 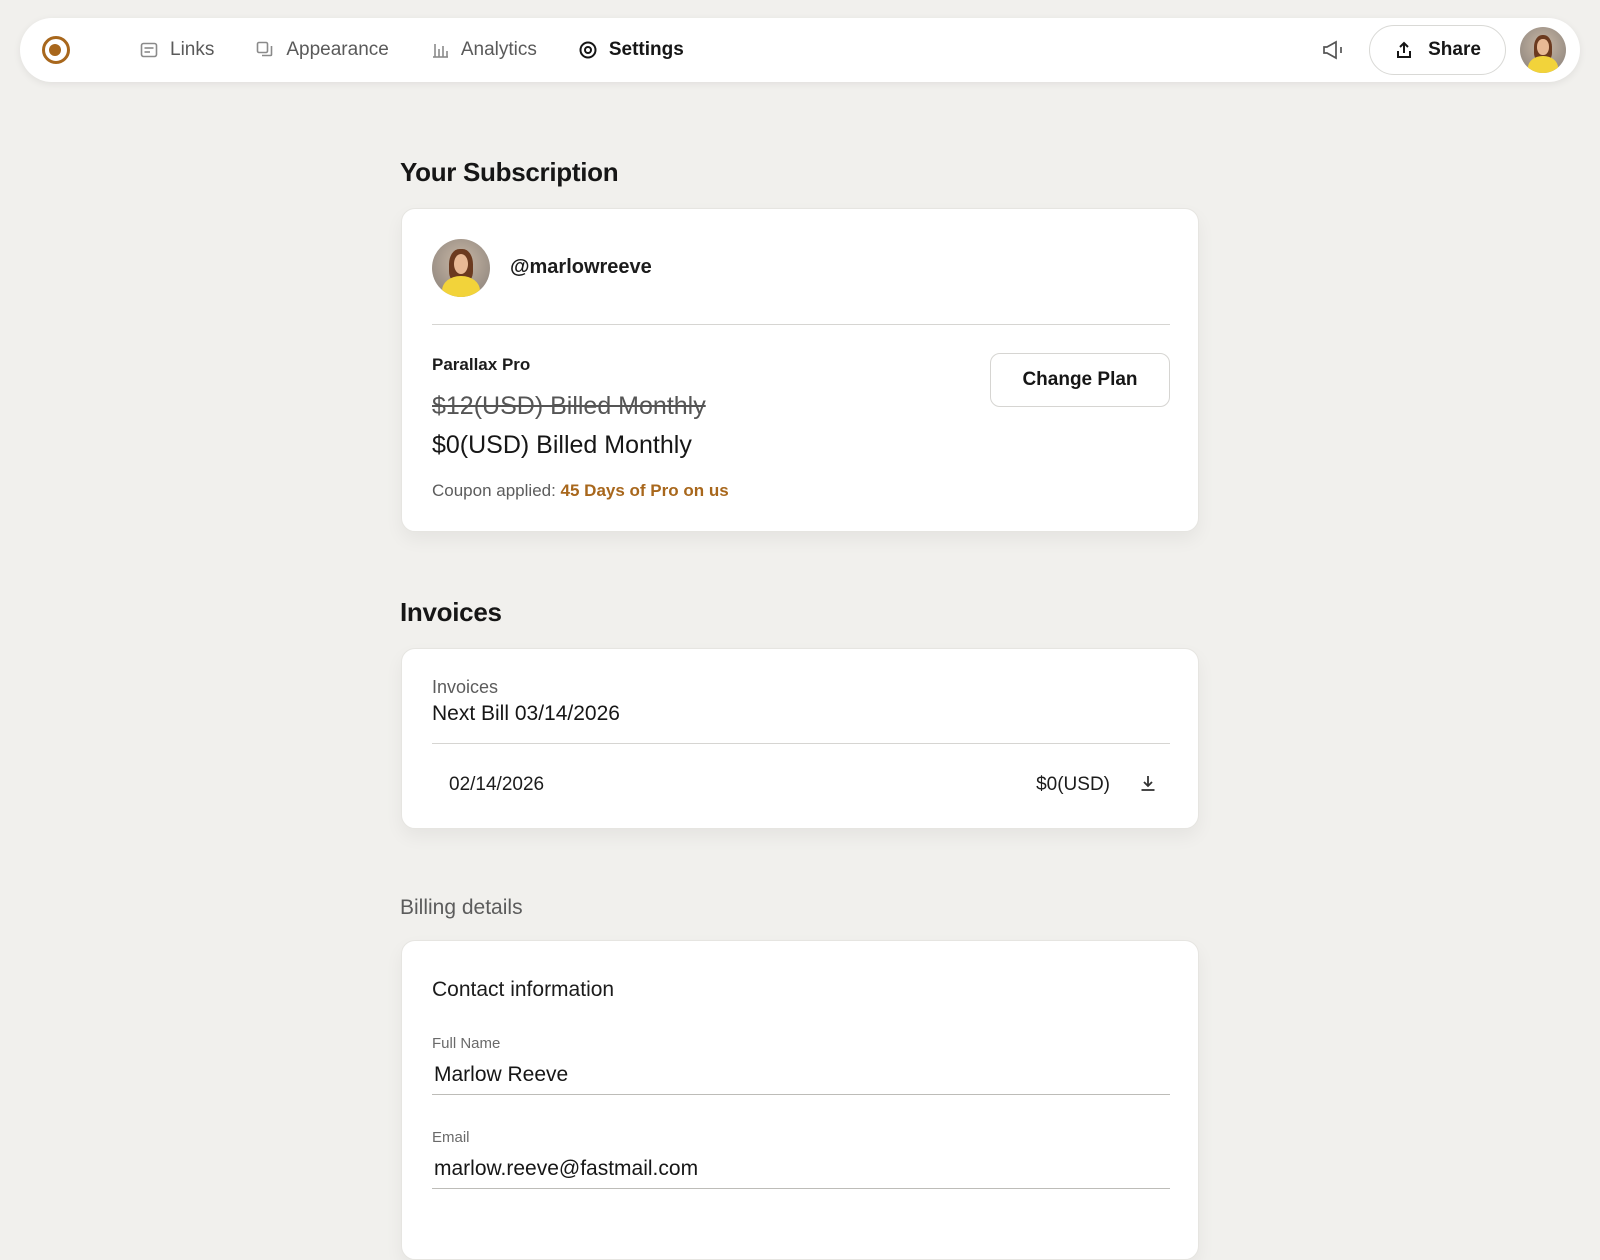 I want to click on full-name-input, so click(x=801, y=1075).